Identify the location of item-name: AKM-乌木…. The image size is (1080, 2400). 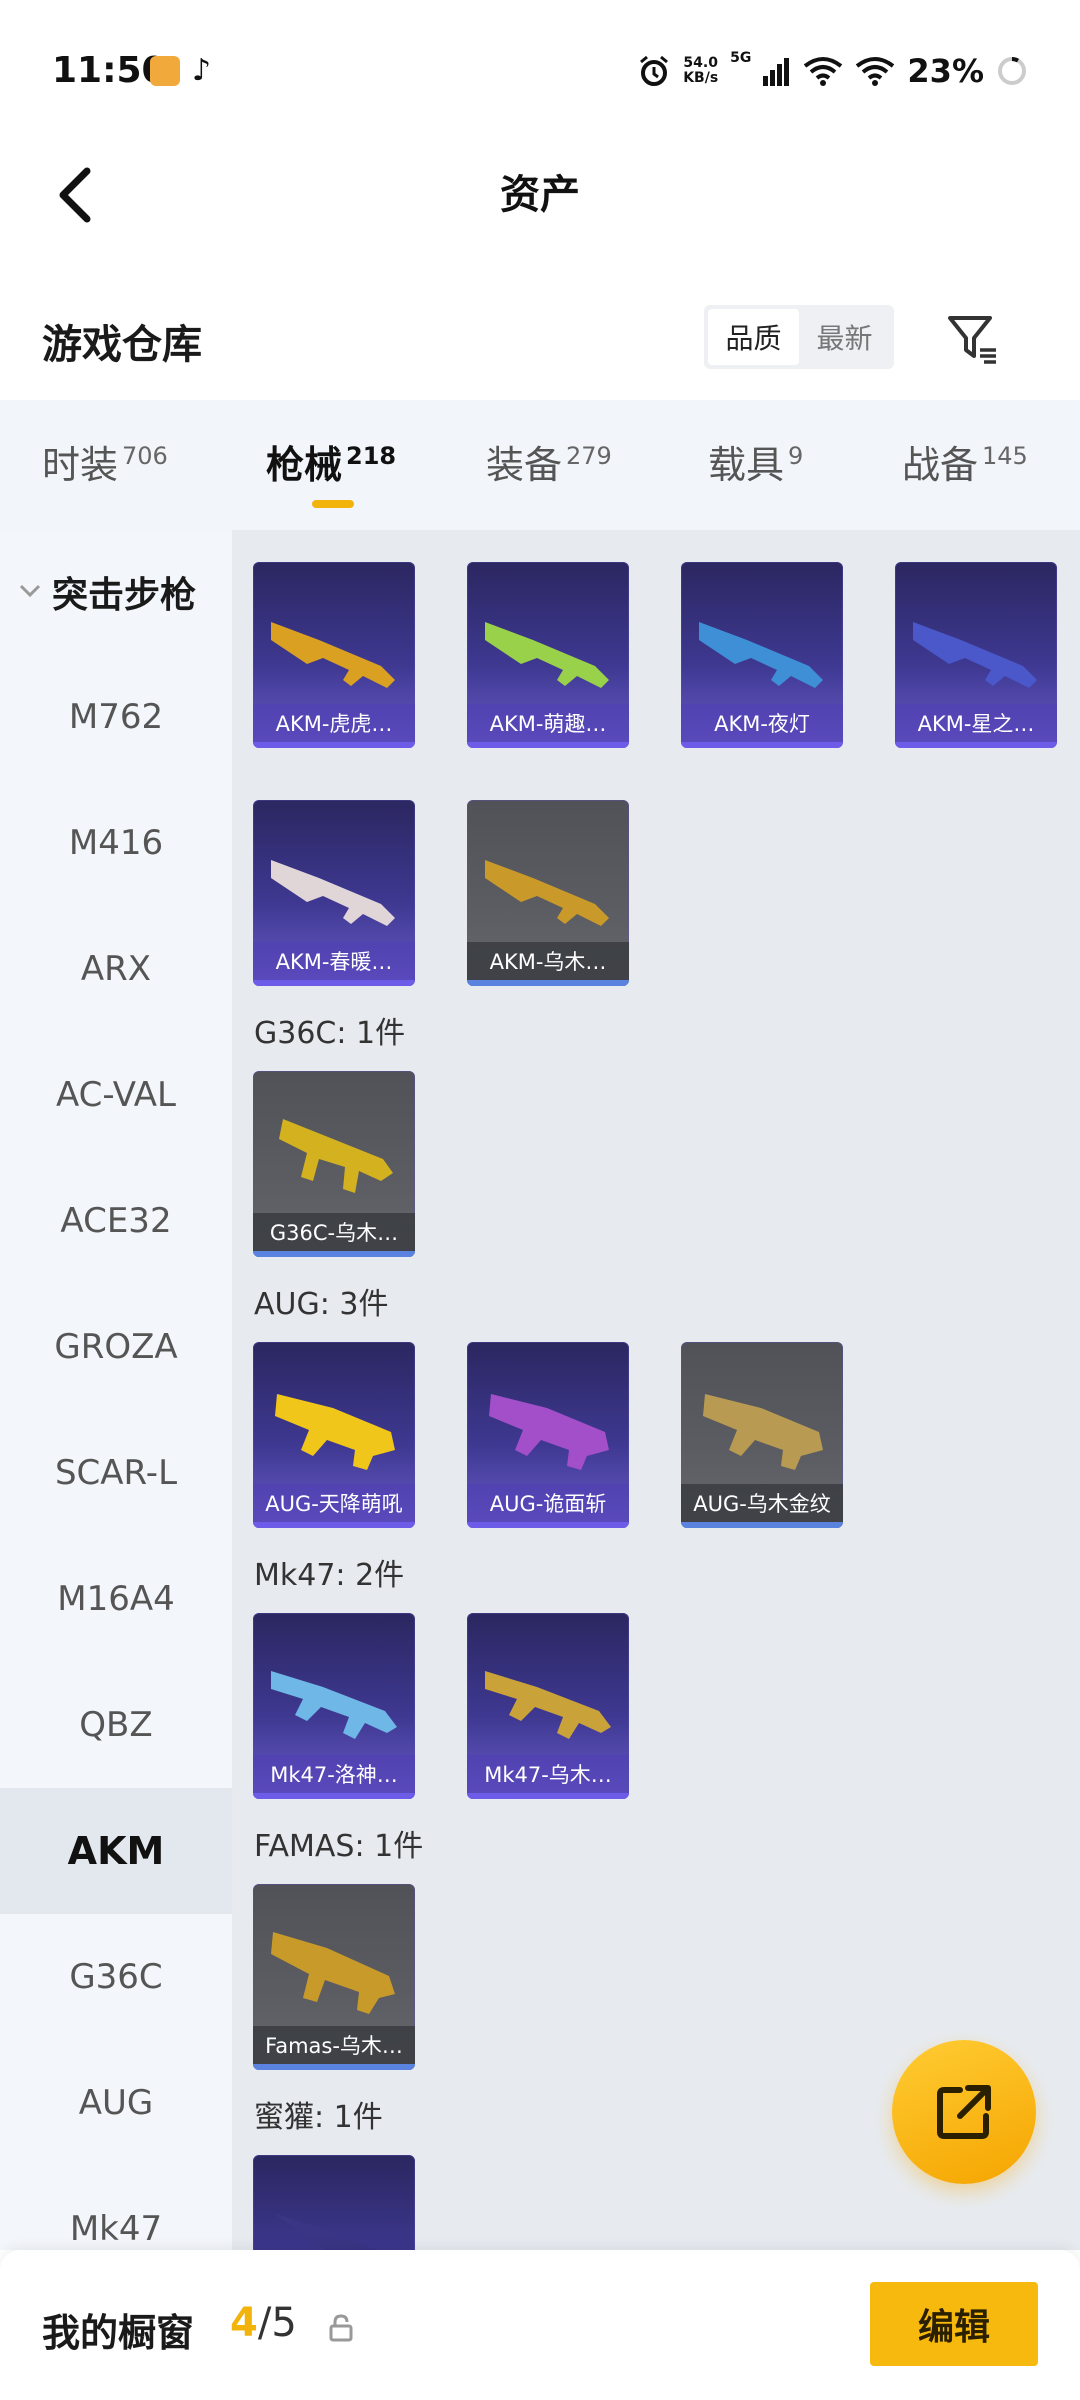
(548, 961).